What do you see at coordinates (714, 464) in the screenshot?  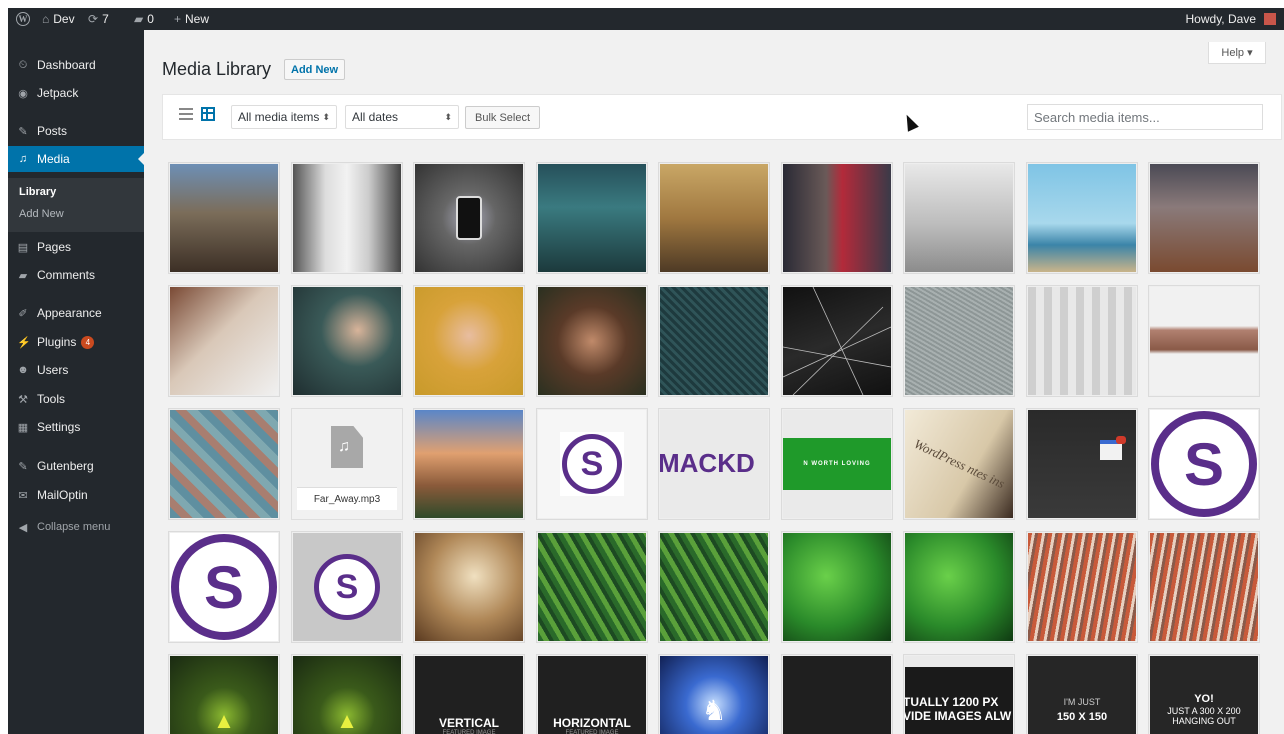 I see `media-thumbnail: MACKD` at bounding box center [714, 464].